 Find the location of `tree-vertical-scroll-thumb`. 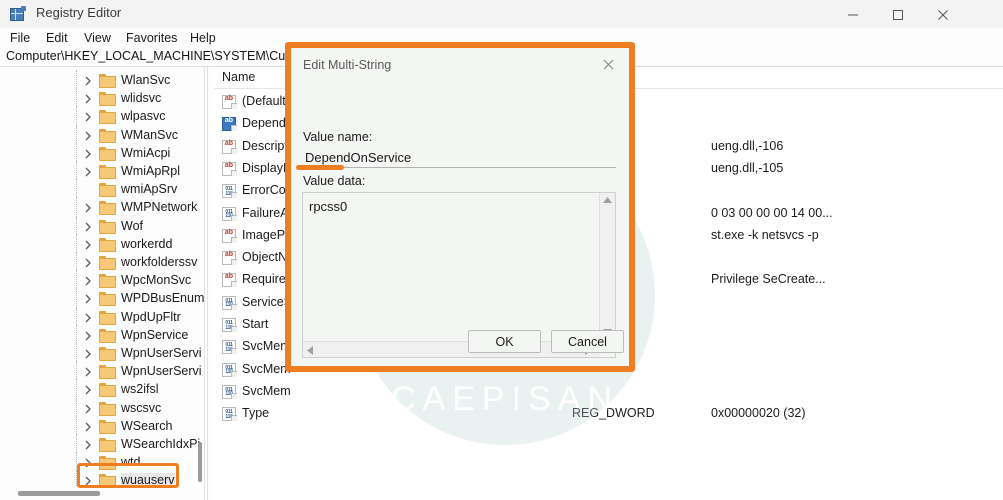

tree-vertical-scroll-thumb is located at coordinates (200, 462).